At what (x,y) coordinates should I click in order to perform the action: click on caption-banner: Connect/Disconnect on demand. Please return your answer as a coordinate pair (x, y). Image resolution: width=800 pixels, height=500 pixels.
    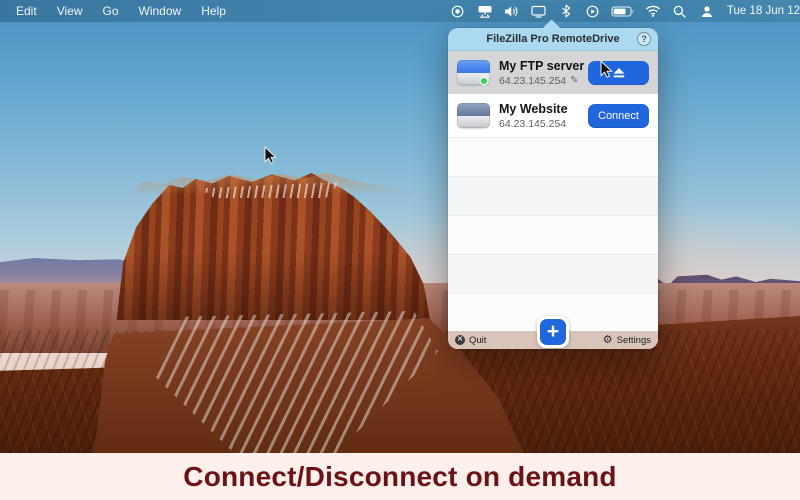
    Looking at the image, I should click on (400, 476).